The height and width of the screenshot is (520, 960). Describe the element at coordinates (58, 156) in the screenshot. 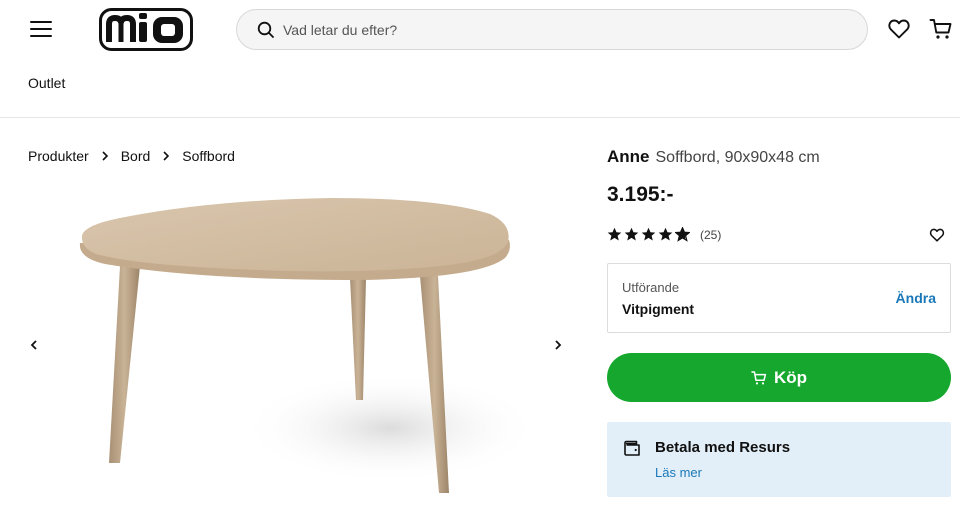

I see `breadcrumb-item-produkter: Produkter` at that location.